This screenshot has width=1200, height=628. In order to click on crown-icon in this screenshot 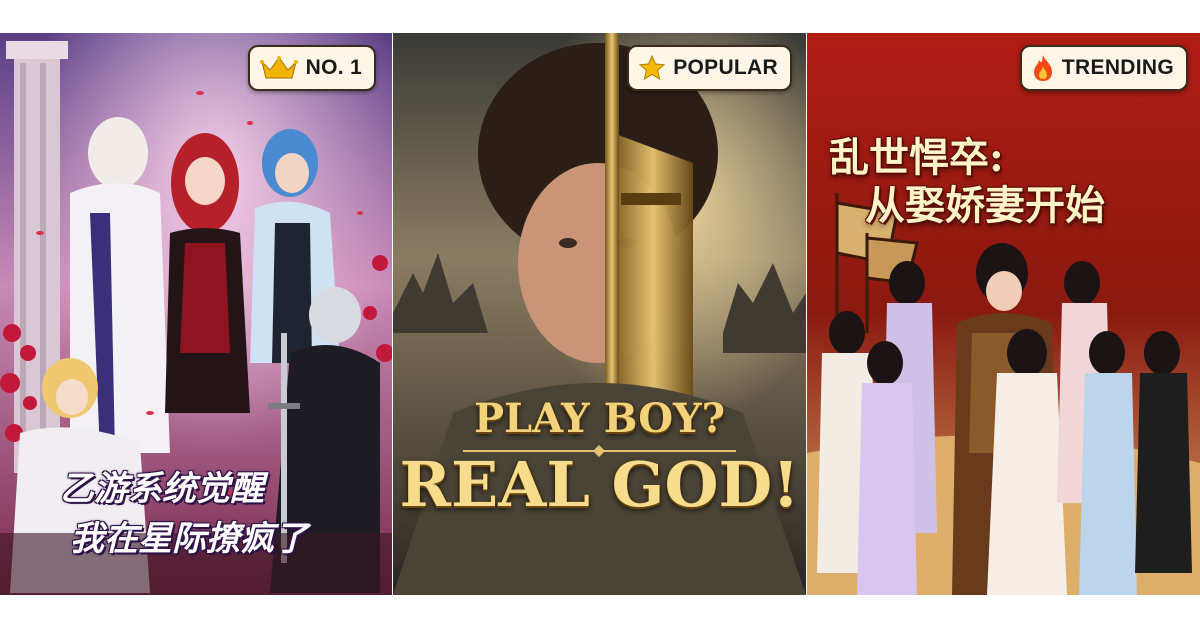, I will do `click(278, 68)`.